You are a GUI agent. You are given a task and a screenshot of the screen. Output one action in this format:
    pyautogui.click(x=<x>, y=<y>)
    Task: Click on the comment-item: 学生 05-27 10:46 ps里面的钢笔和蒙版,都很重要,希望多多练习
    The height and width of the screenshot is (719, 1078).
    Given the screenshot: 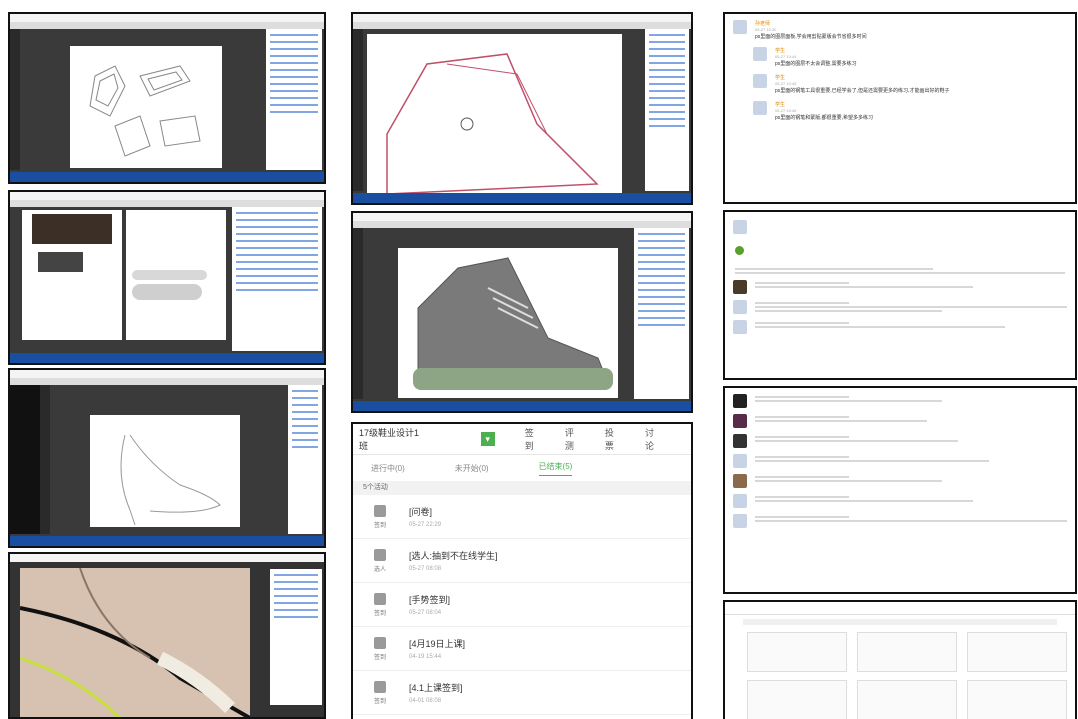 What is the action you would take?
    pyautogui.click(x=910, y=111)
    